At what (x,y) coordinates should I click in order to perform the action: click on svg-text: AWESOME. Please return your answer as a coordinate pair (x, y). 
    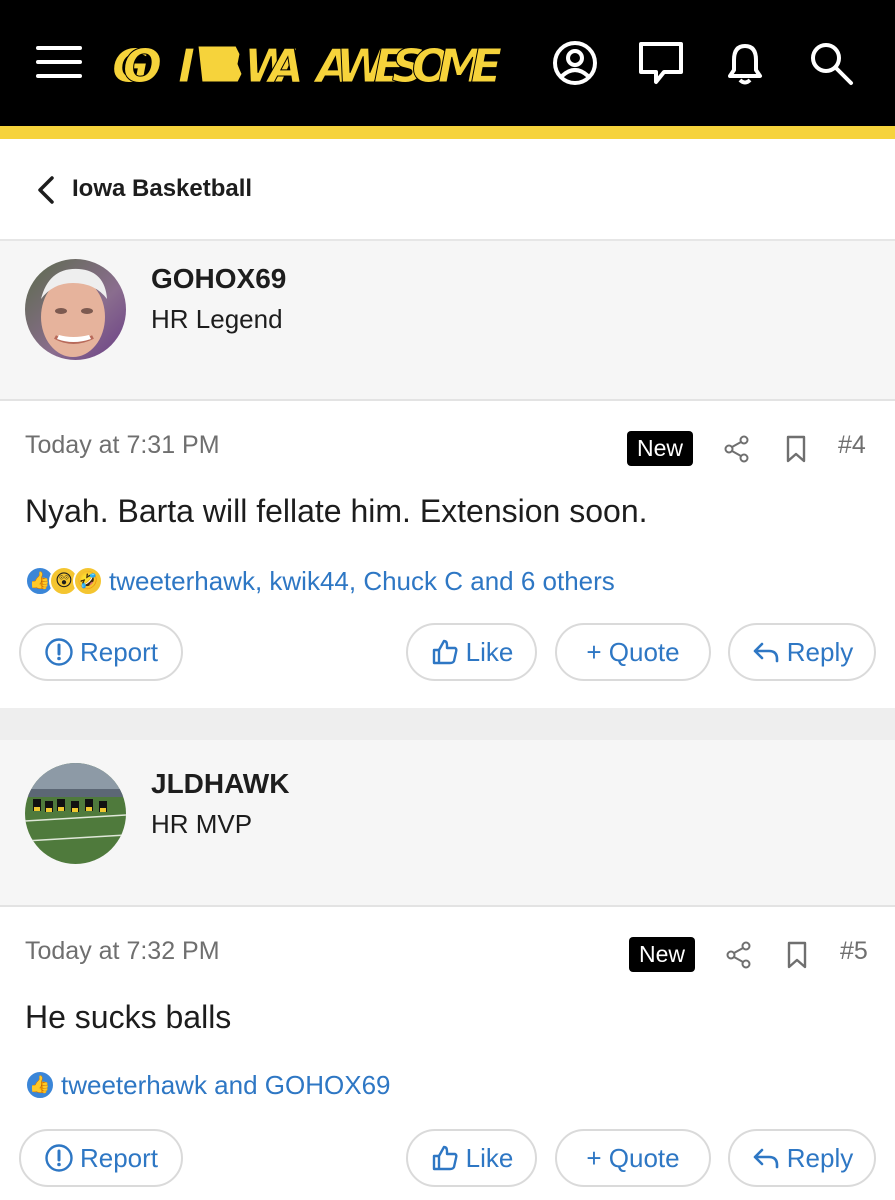
    Looking at the image, I should click on (407, 66).